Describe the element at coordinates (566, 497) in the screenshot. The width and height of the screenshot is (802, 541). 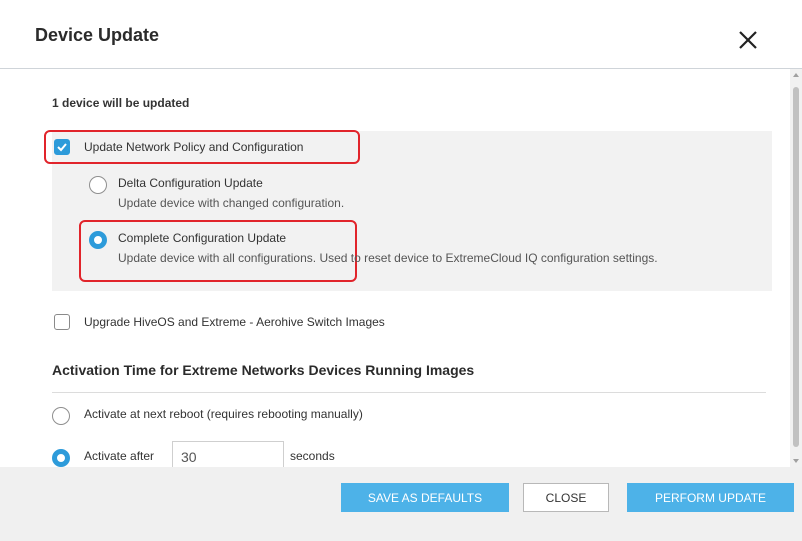
I see `close-button: CLOSE` at that location.